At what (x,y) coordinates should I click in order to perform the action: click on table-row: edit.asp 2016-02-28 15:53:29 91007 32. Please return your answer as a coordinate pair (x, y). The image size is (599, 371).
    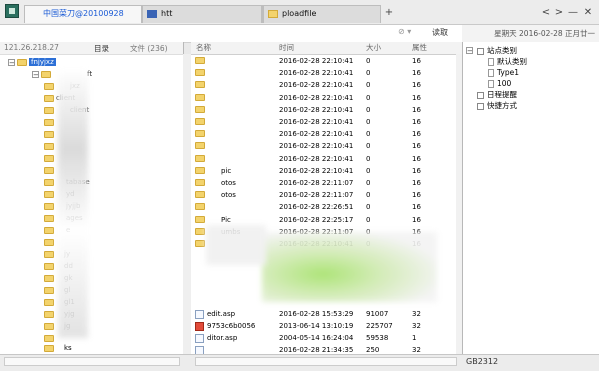
    Looking at the image, I should click on (326, 314).